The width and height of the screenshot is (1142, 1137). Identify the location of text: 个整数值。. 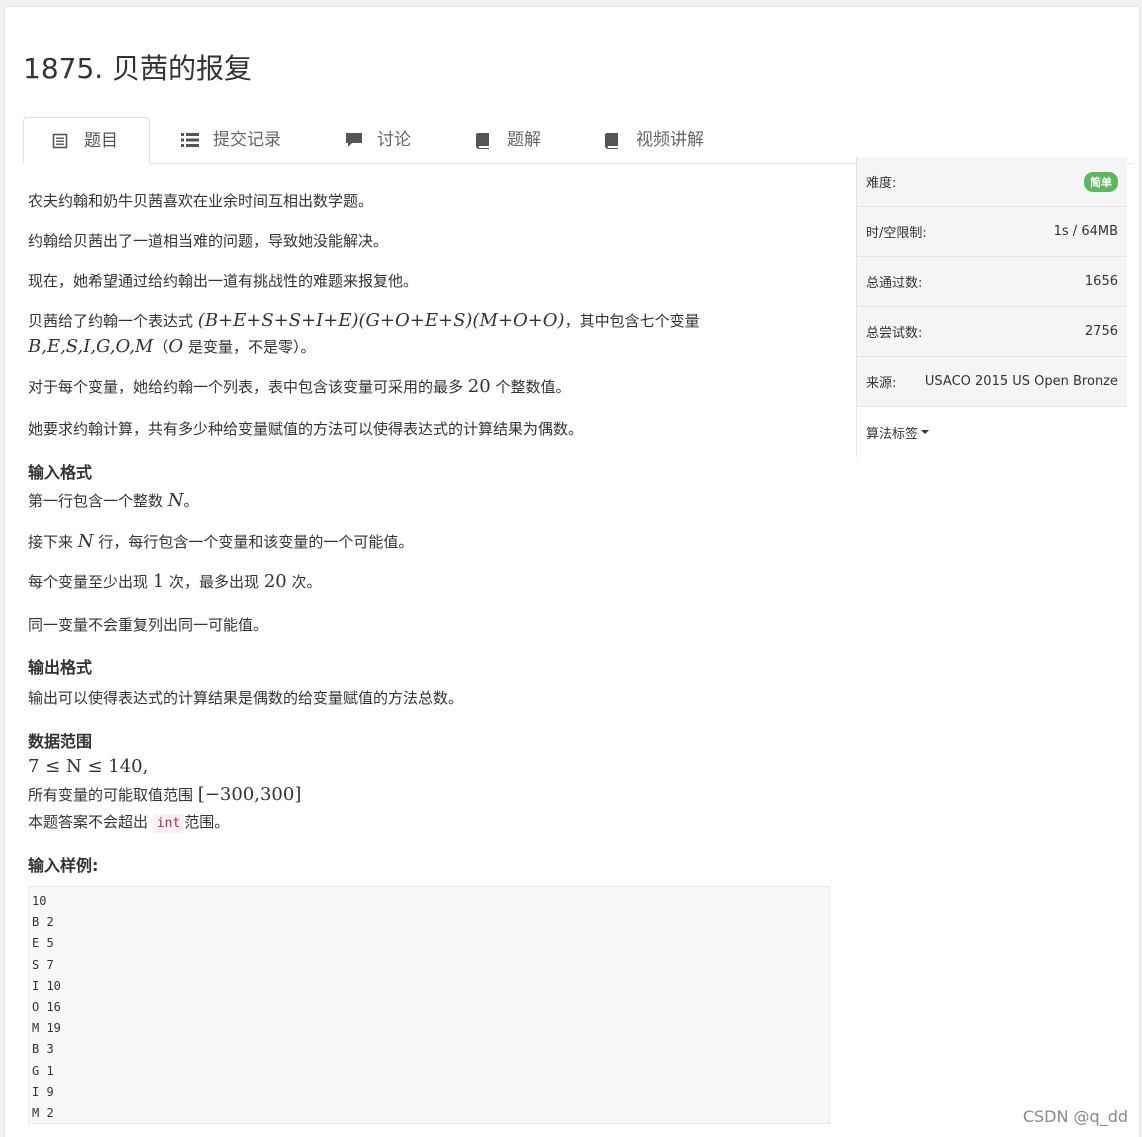
(533, 387).